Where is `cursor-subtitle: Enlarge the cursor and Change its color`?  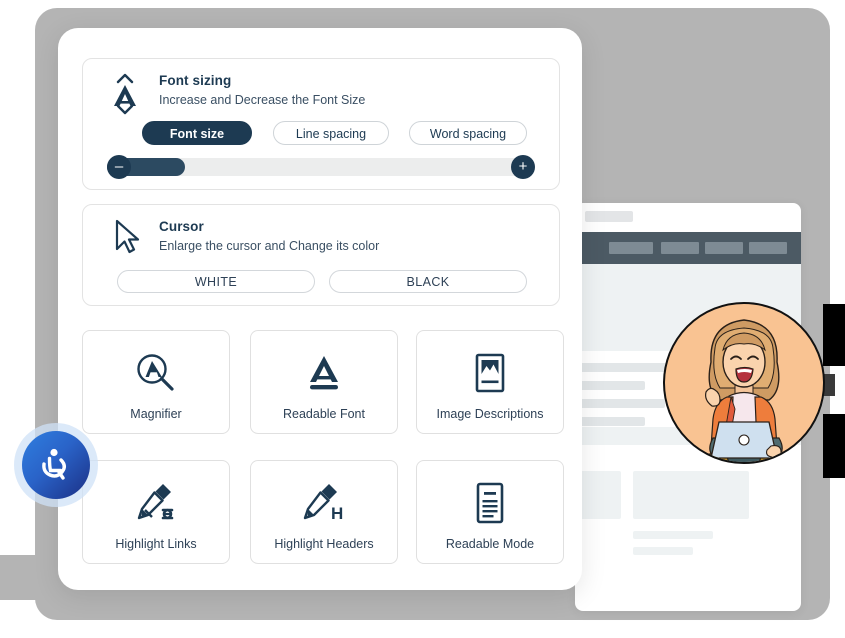
cursor-subtitle: Enlarge the cursor and Change its color is located at coordinates (269, 246).